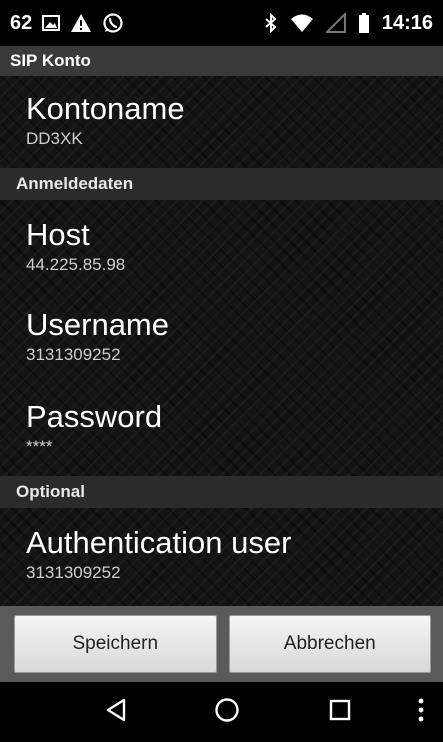  Describe the element at coordinates (271, 23) in the screenshot. I see `bluetooth-icon` at that location.